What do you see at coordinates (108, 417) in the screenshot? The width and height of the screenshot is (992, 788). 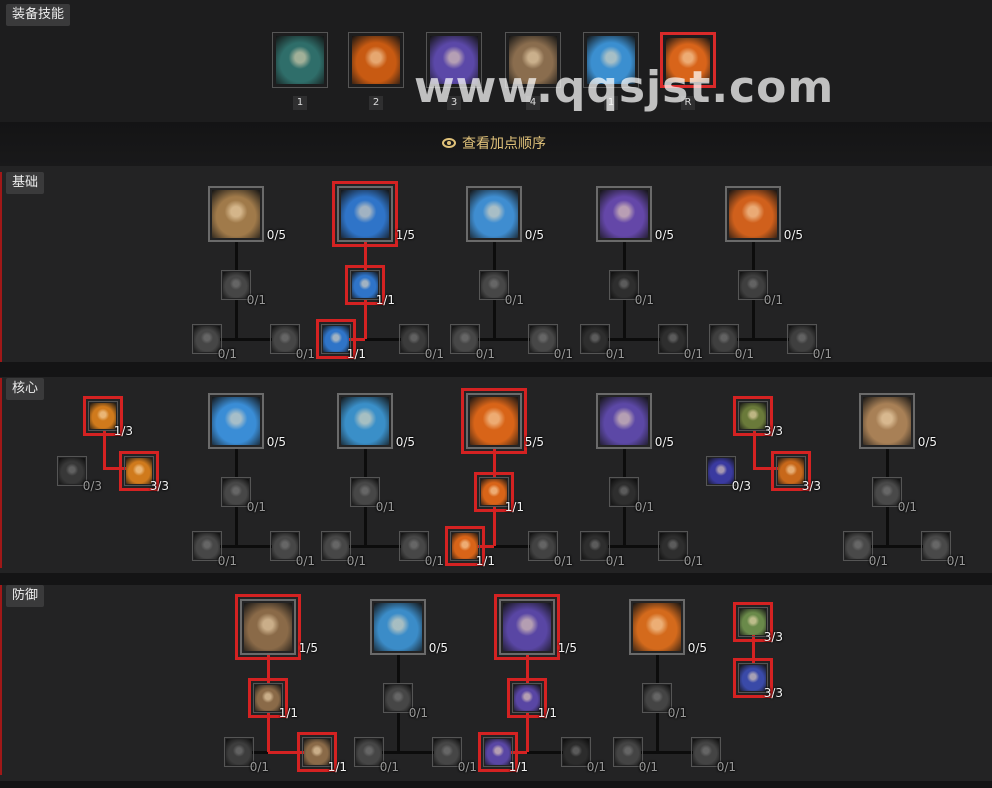 I see `passive-node: 1/3` at bounding box center [108, 417].